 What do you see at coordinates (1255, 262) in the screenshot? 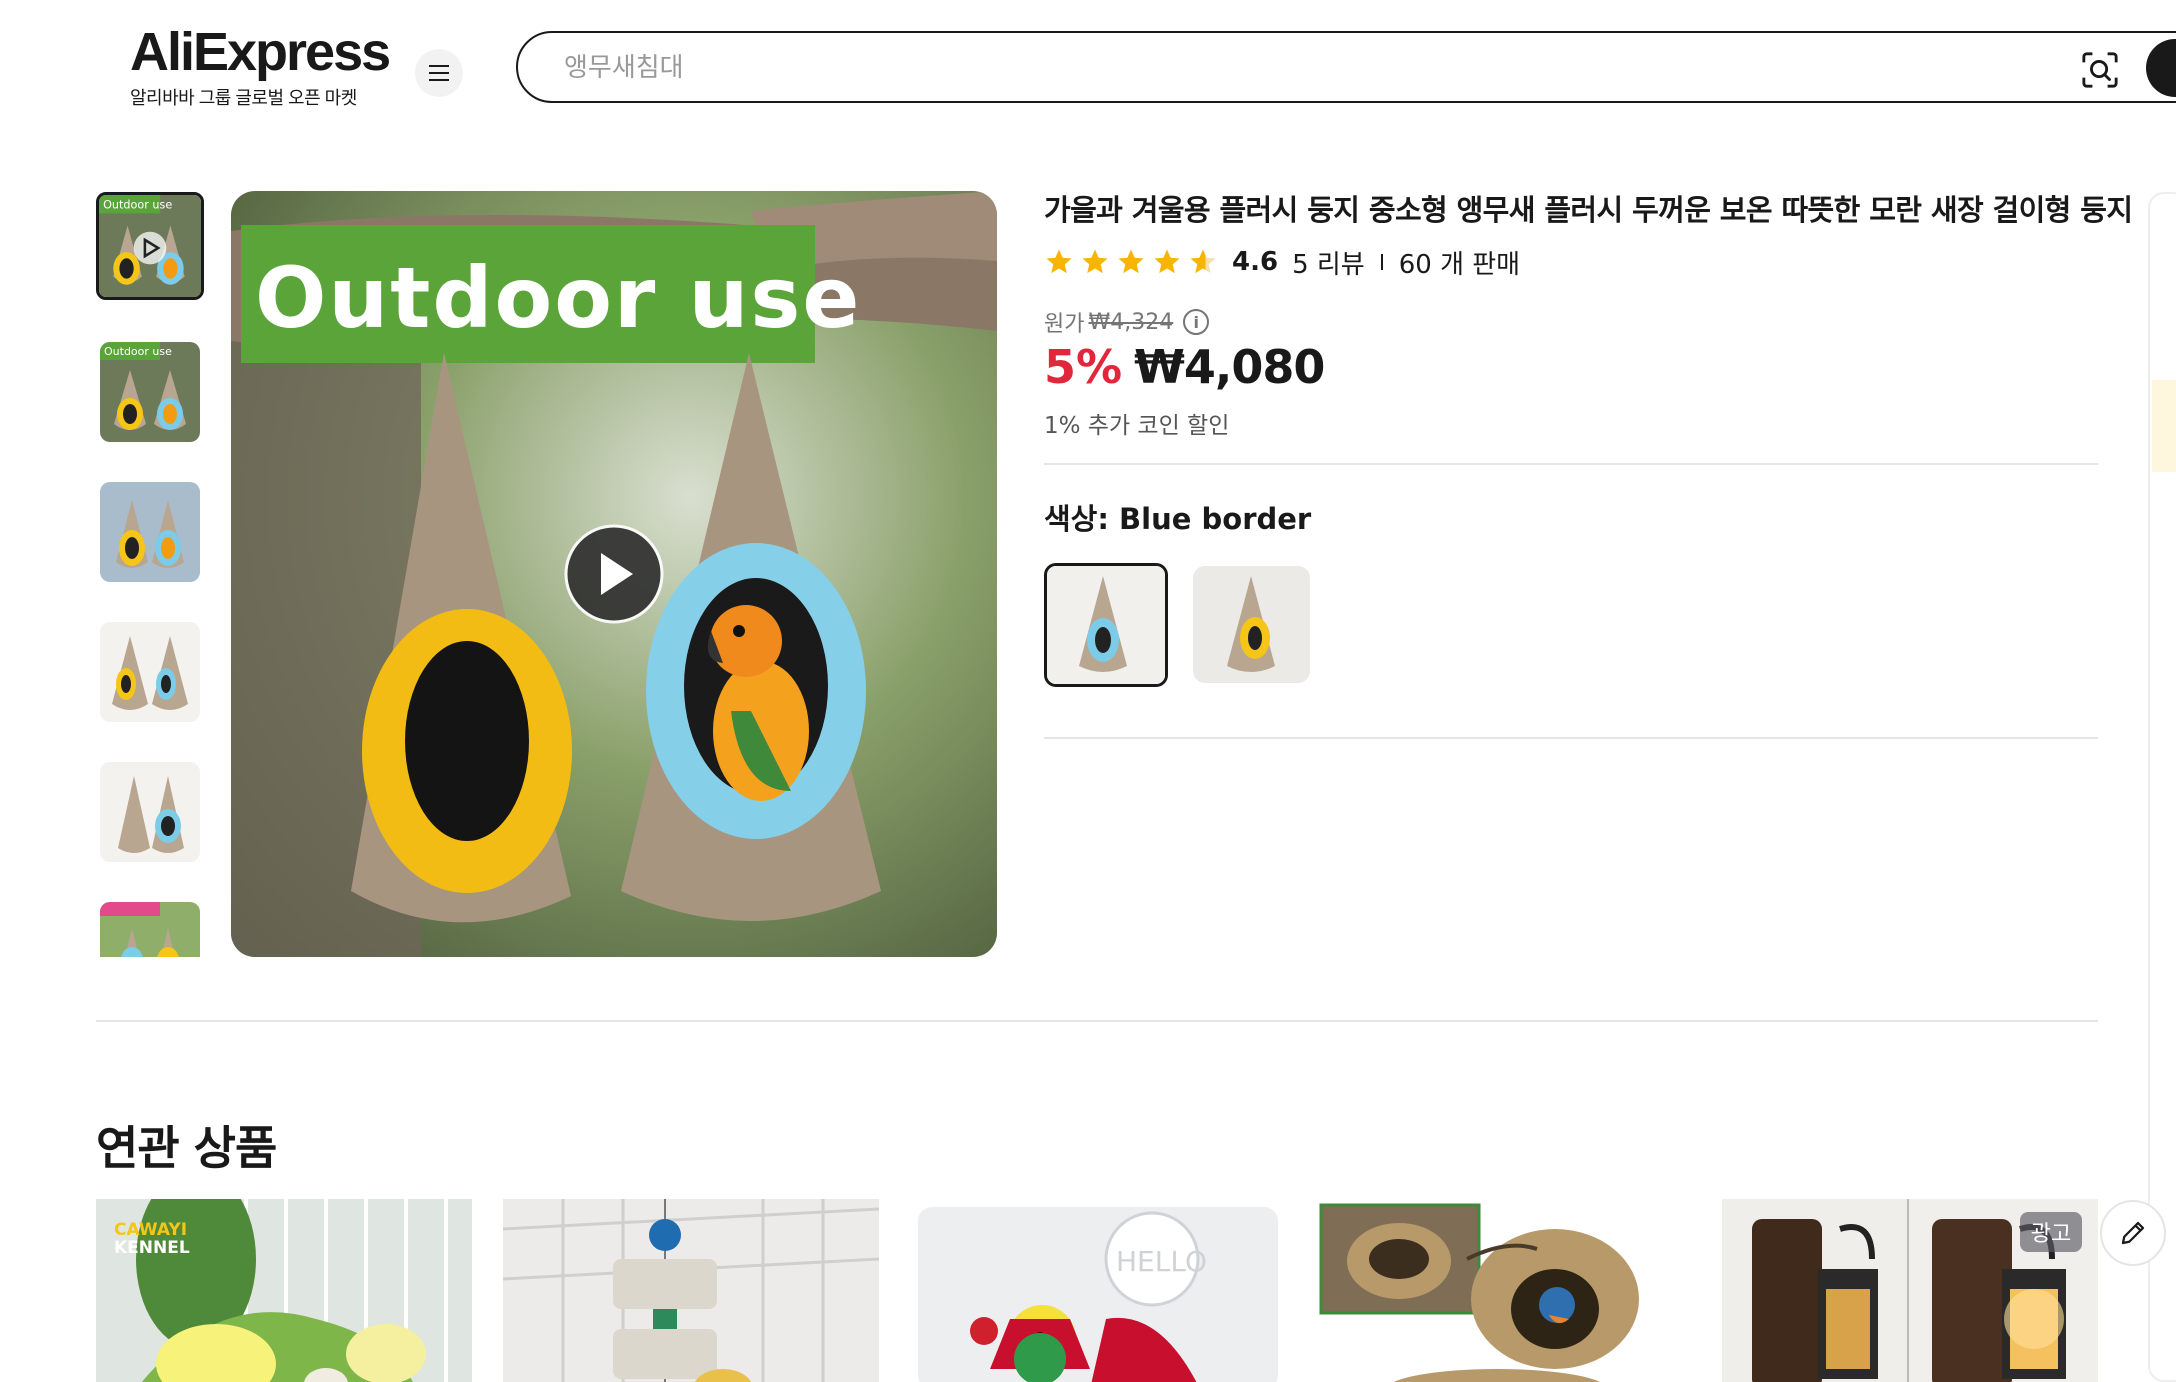
I see `rating-value: 4.6` at bounding box center [1255, 262].